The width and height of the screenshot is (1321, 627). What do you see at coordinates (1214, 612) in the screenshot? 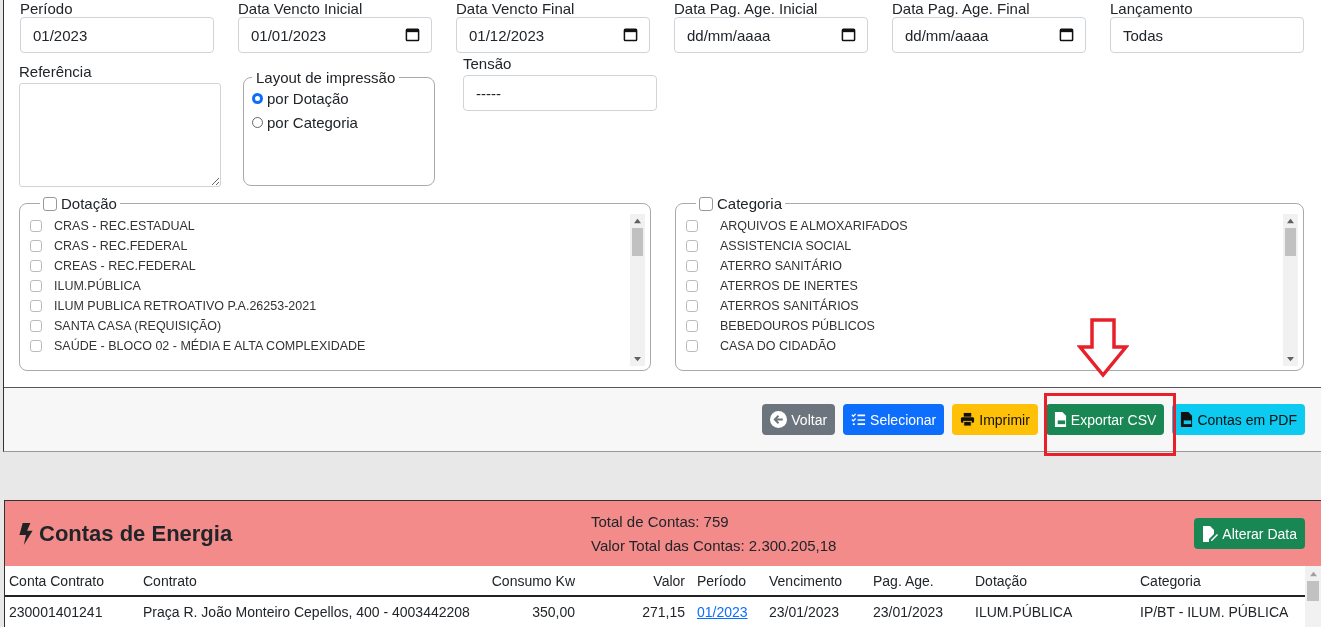
I see `table-cell: IP/BT - ILUM. PÚBLICA` at bounding box center [1214, 612].